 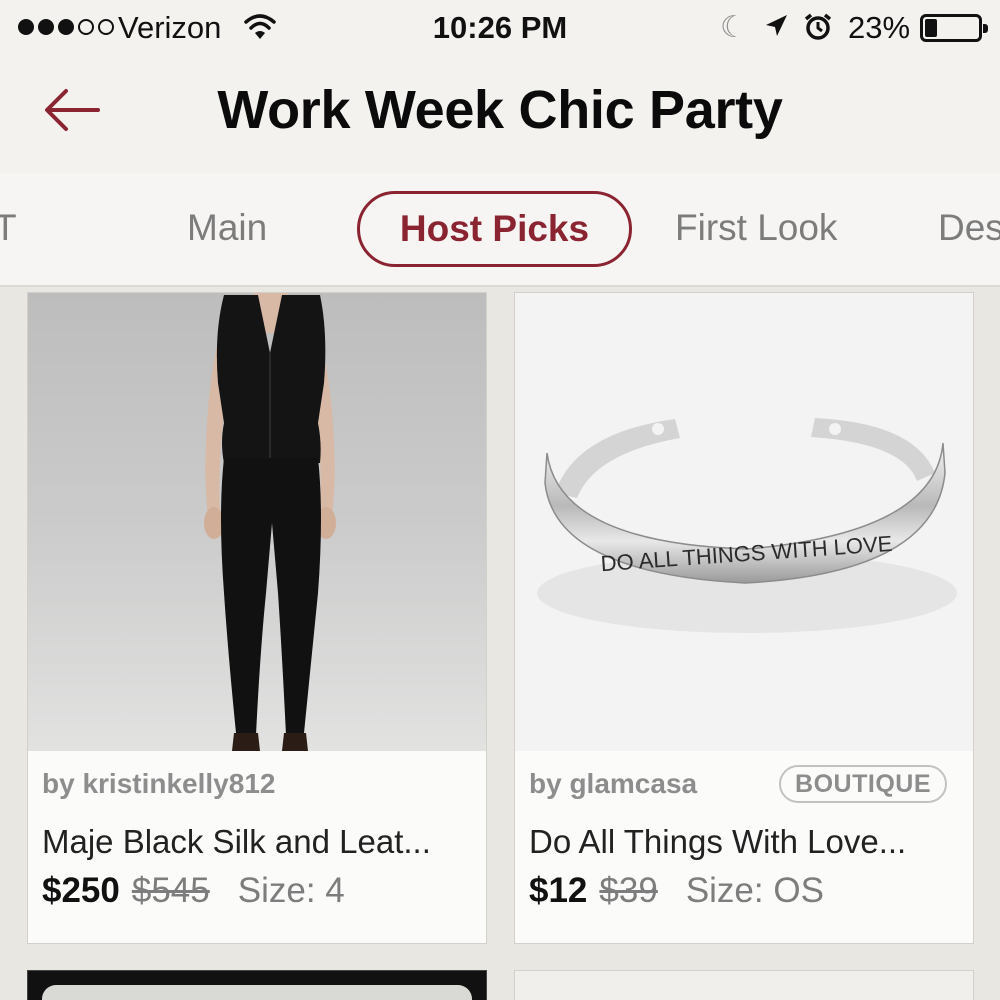 What do you see at coordinates (676, 891) in the screenshot?
I see `price-row: $12 $39 Size: OS` at bounding box center [676, 891].